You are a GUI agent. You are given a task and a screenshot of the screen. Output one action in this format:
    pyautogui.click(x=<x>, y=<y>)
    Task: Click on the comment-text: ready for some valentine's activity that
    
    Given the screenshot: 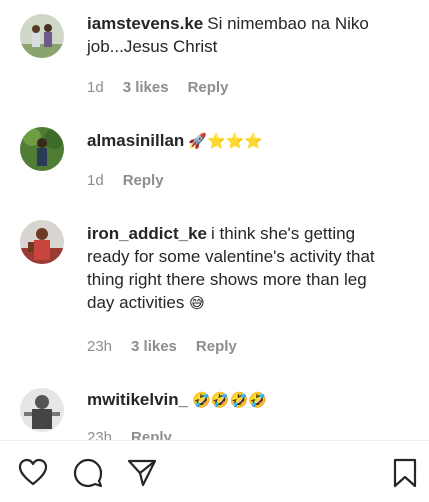 What is the action you would take?
    pyautogui.click(x=231, y=256)
    